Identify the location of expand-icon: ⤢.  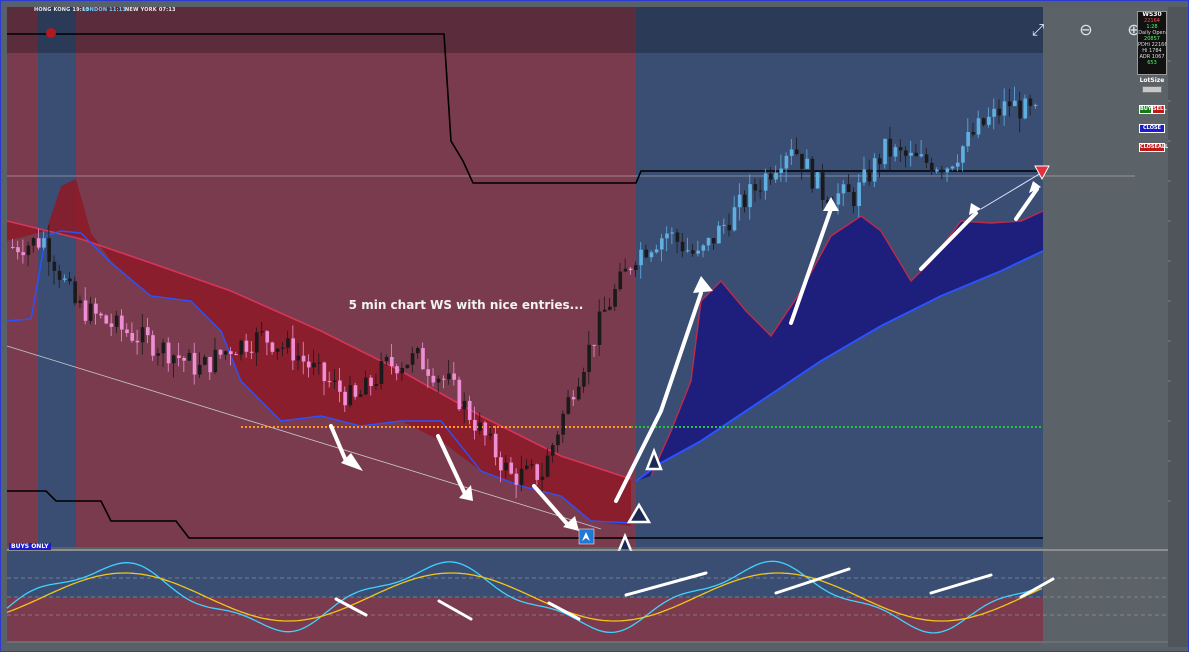
(1038, 30).